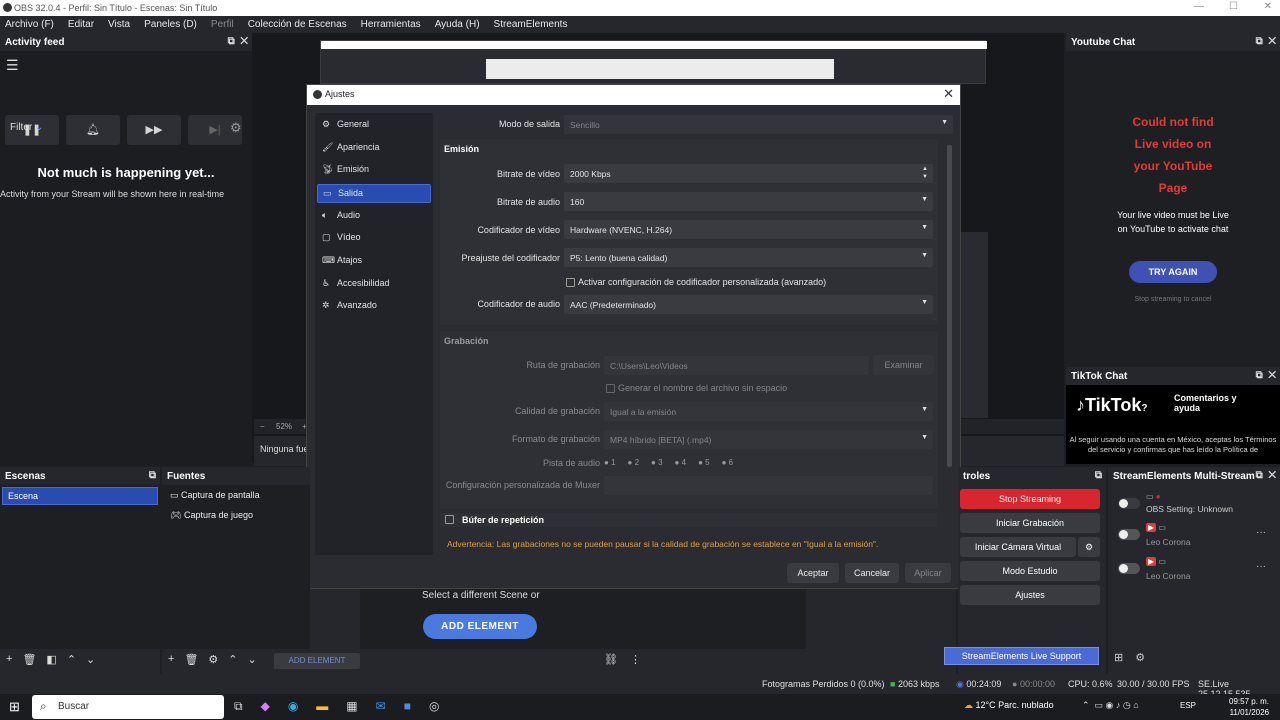  What do you see at coordinates (322, 706) in the screenshot?
I see `file-explorer-icon: ▬` at bounding box center [322, 706].